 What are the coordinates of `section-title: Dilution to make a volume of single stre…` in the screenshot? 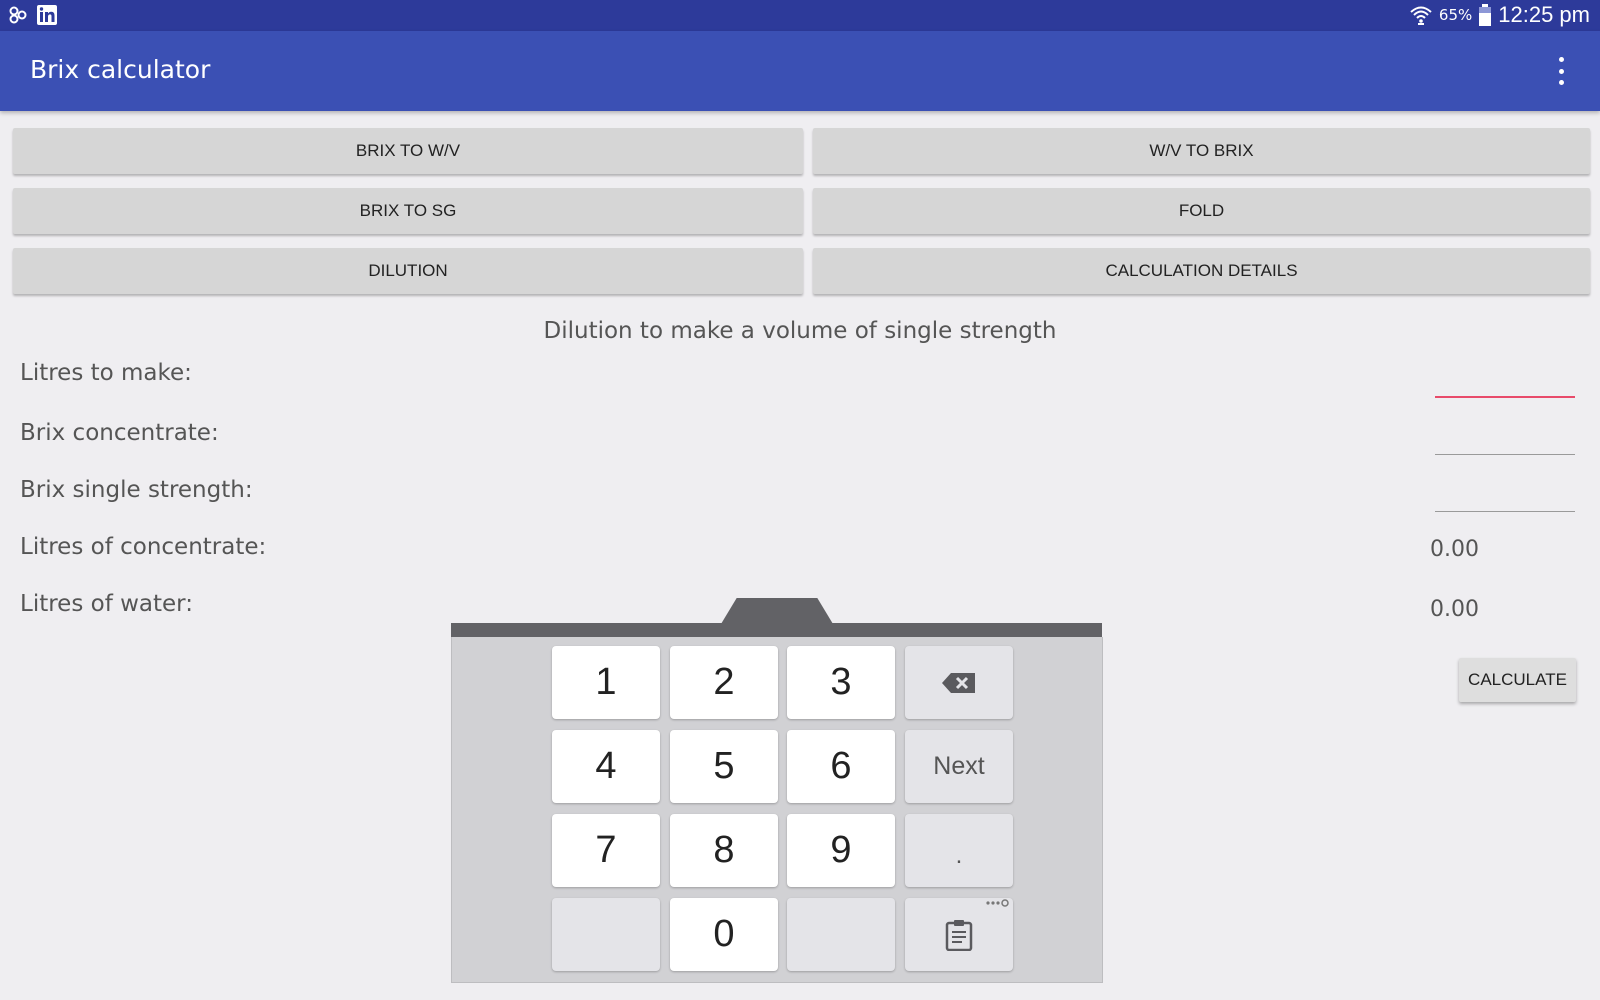 It's located at (800, 331).